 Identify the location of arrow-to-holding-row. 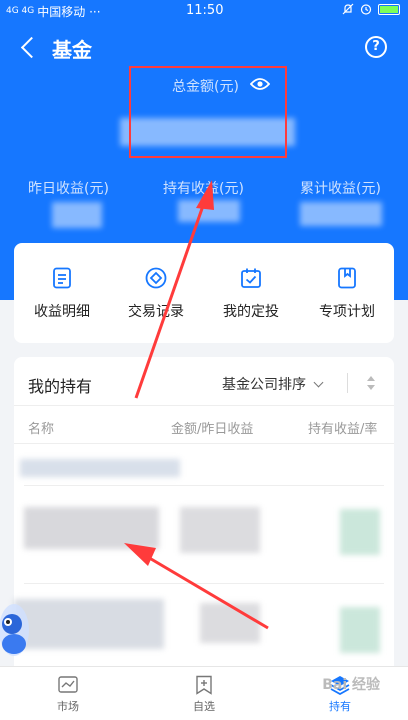
(196, 586).